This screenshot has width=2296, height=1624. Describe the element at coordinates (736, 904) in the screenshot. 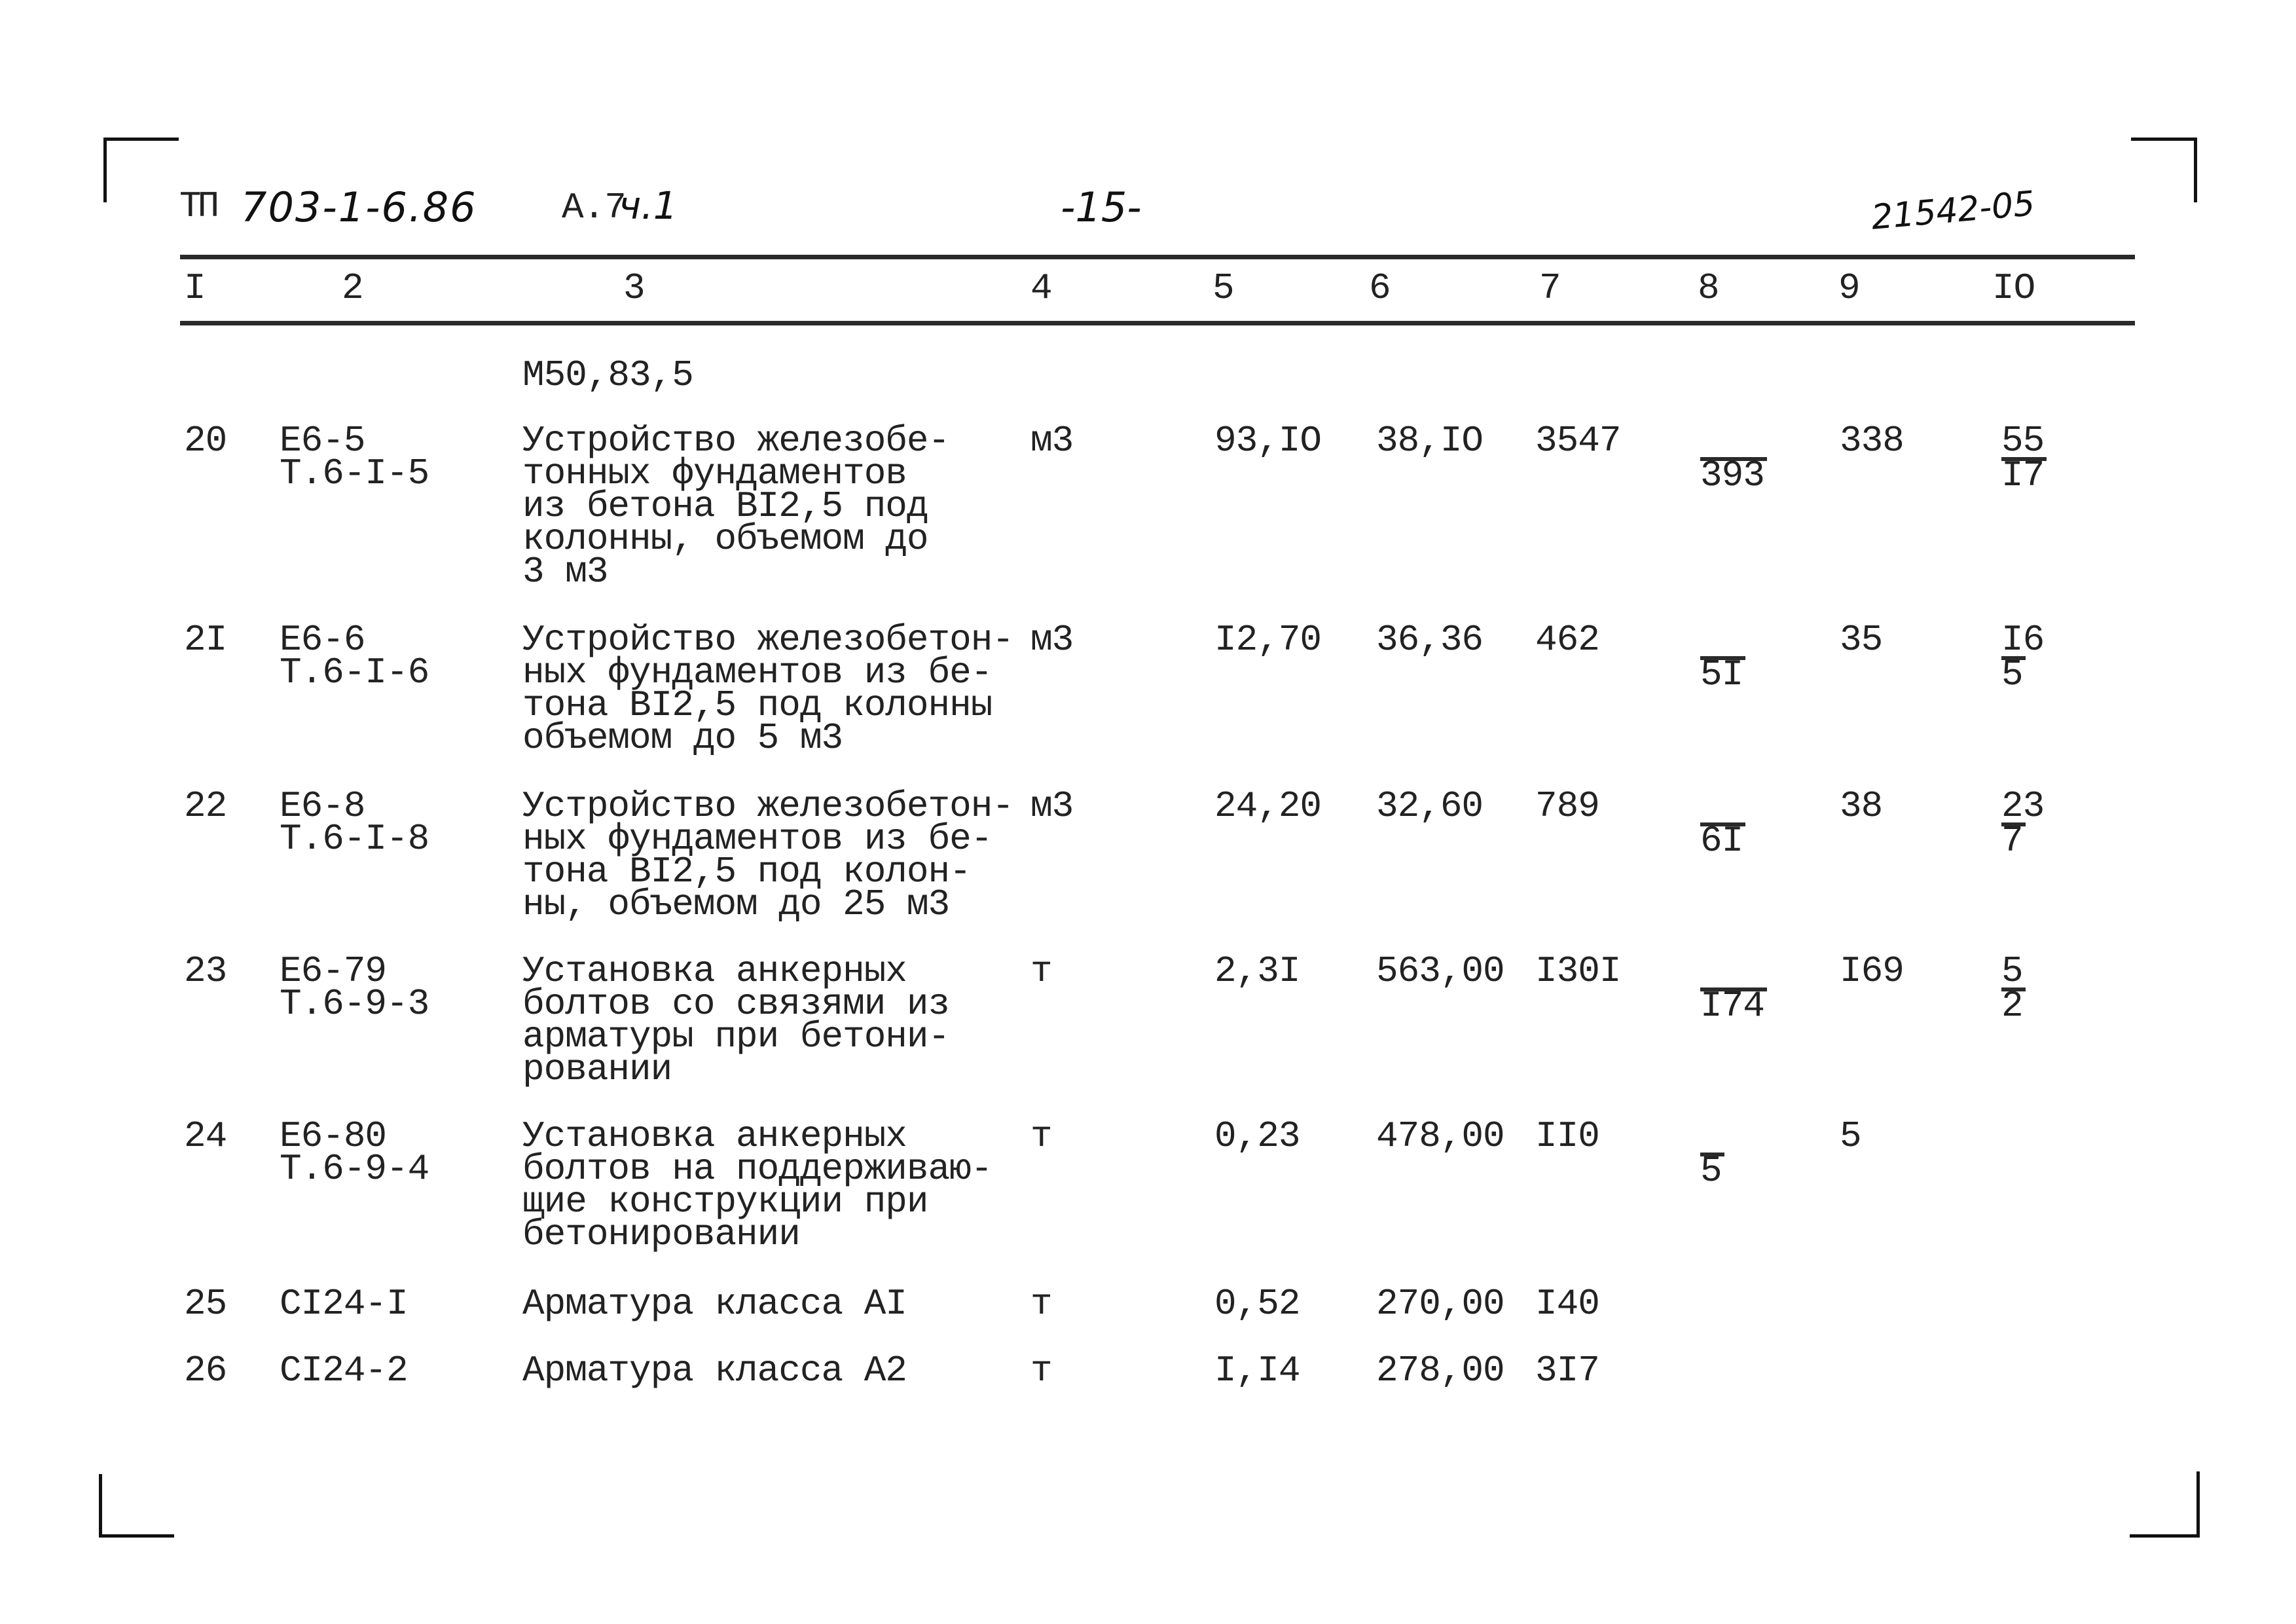

I see `work-description-line: ны, объемом до 25 м3` at that location.